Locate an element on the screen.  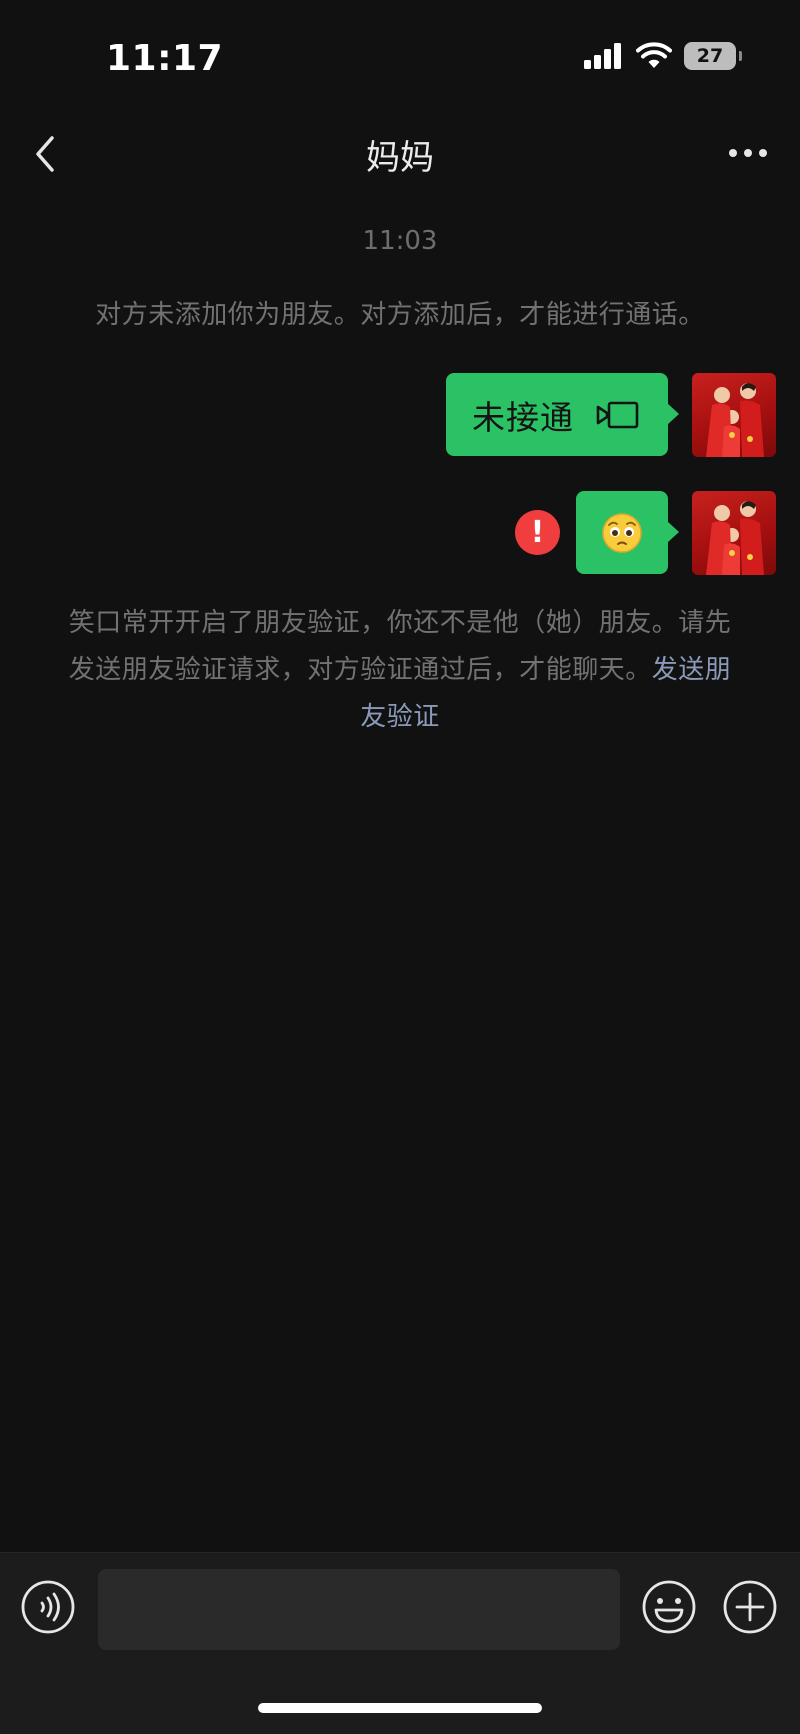
call-system-notice: 对方未添加你为朋友。对方添加后，才能进行通话。 is located at coordinates (400, 315).